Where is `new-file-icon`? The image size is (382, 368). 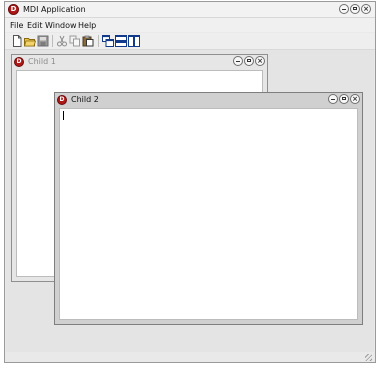
new-file-icon is located at coordinates (17, 41).